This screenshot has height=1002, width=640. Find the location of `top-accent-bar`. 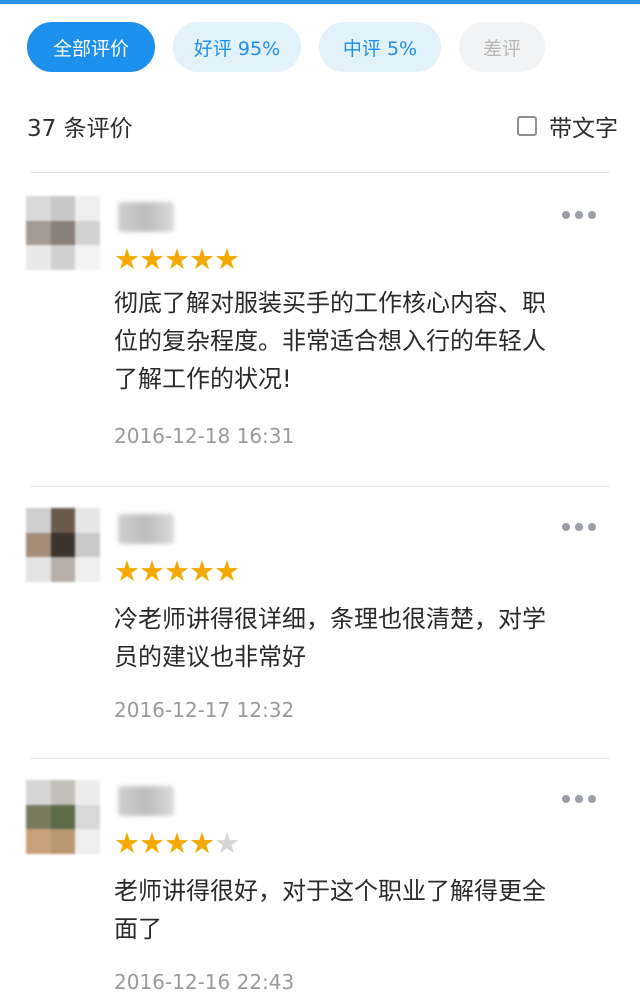

top-accent-bar is located at coordinates (320, 2).